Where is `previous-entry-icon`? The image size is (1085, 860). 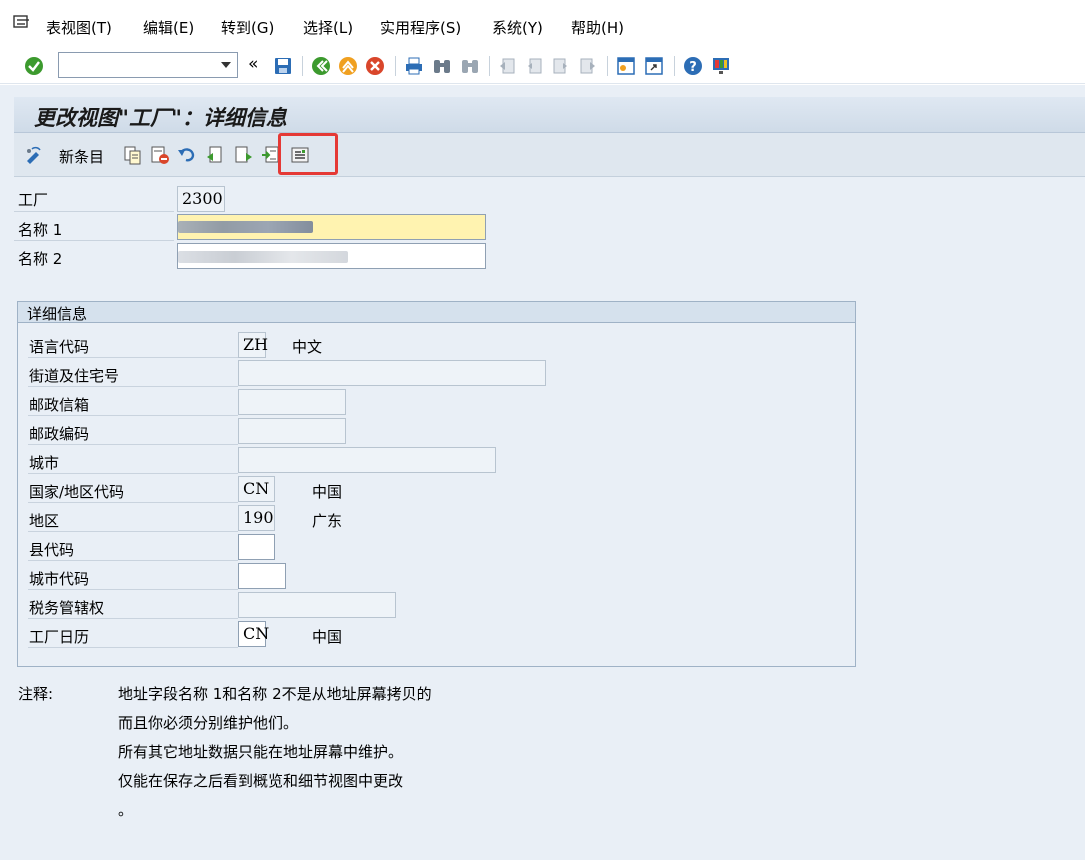 previous-entry-icon is located at coordinates (215, 155).